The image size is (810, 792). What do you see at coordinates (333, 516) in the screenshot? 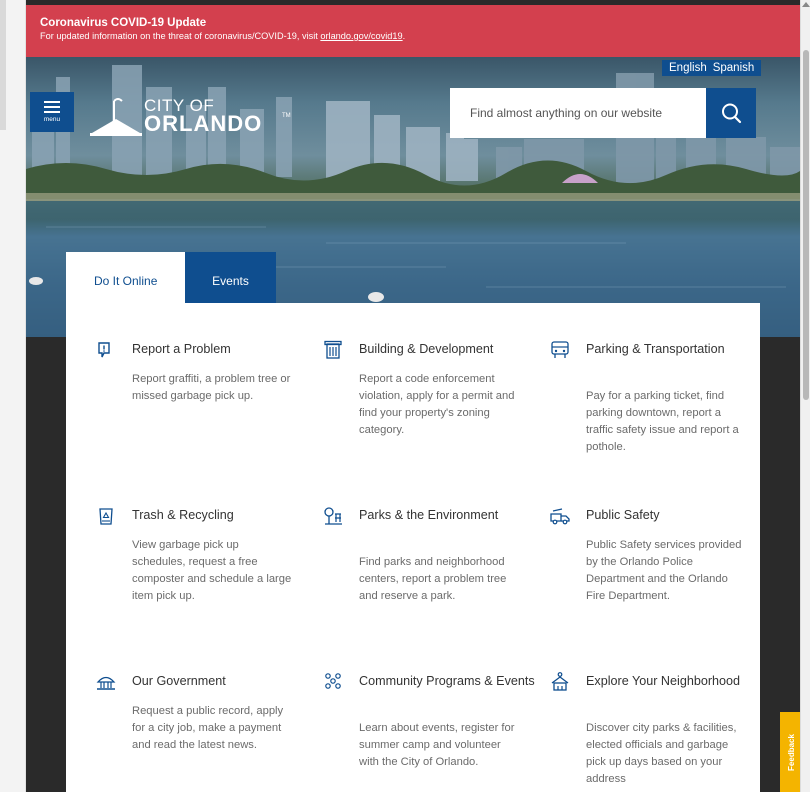
I see `parks-icon` at bounding box center [333, 516].